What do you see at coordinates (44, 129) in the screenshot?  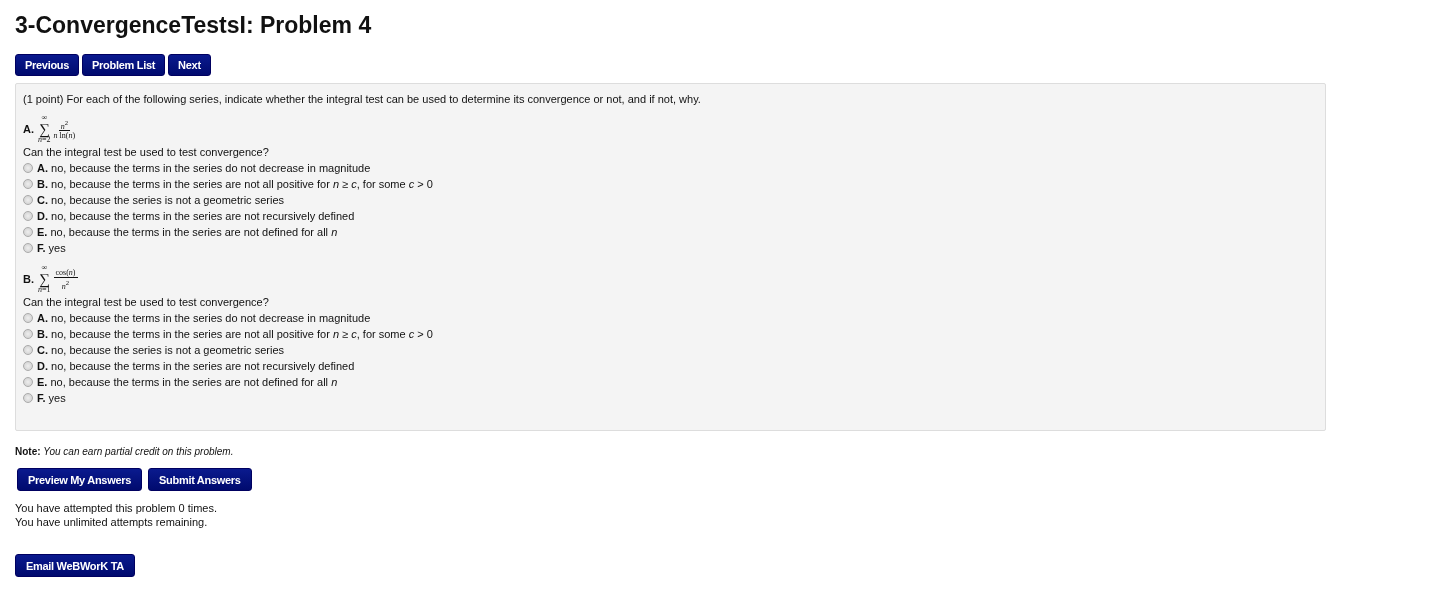 I see `summation-symbol: ∞ ∑ n=2` at bounding box center [44, 129].